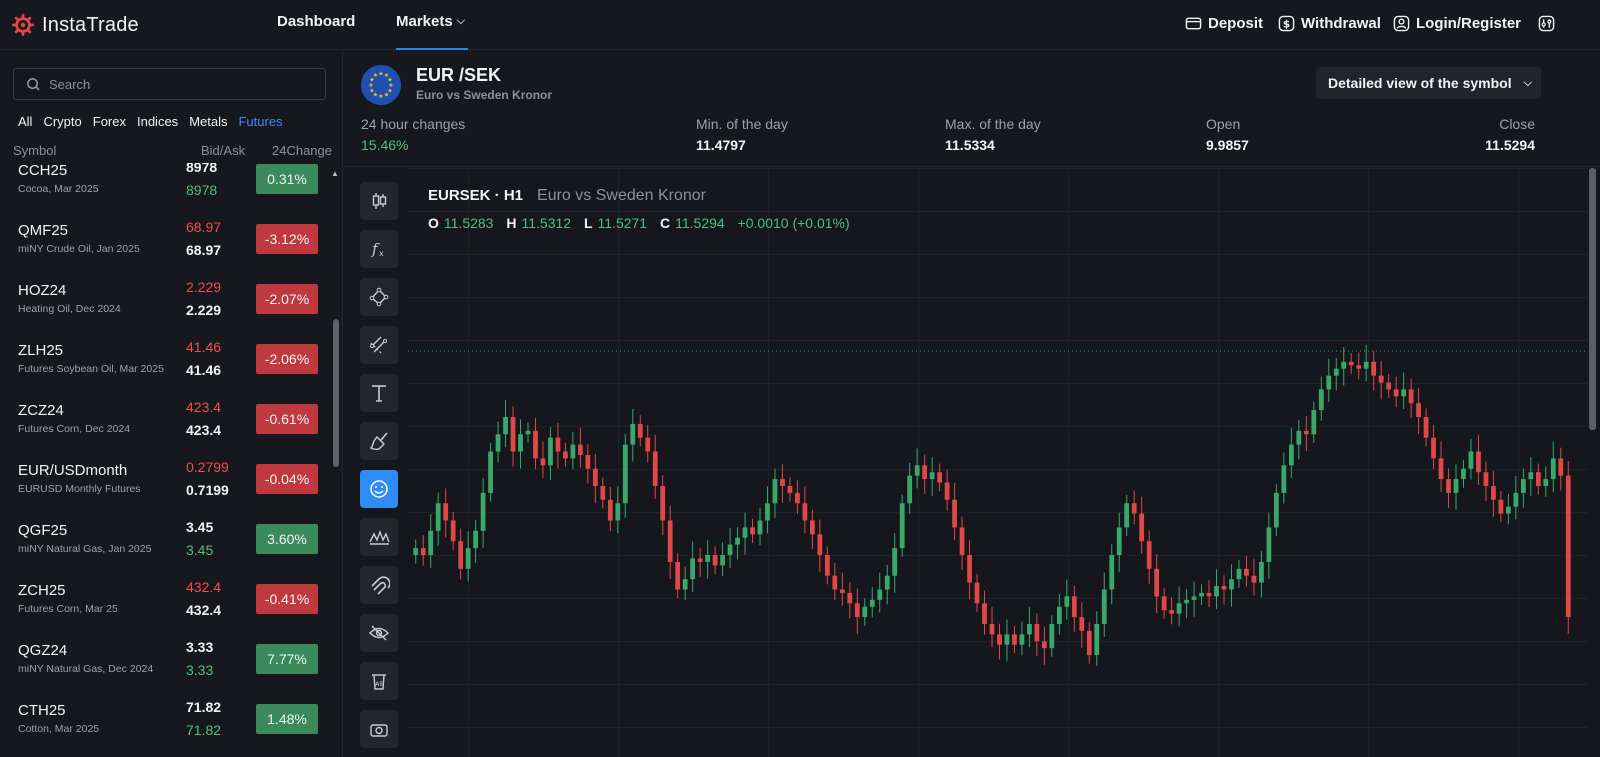 Image resolution: width=1600 pixels, height=757 pixels. I want to click on login-register-button: Login/Register, so click(1457, 23).